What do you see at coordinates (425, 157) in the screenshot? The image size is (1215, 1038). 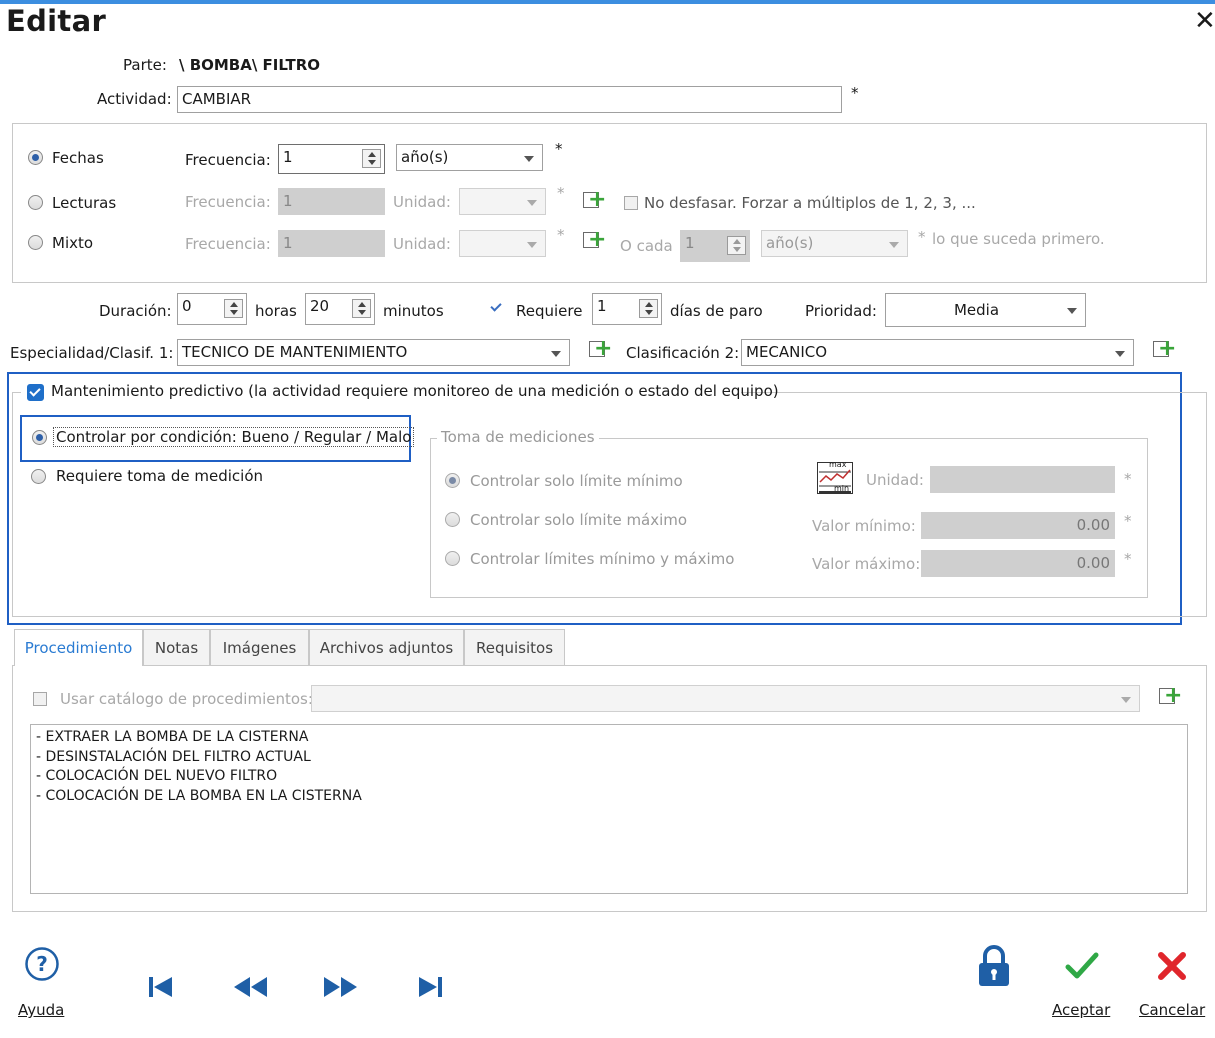 I see `fechas-unit-value: año(s)` at bounding box center [425, 157].